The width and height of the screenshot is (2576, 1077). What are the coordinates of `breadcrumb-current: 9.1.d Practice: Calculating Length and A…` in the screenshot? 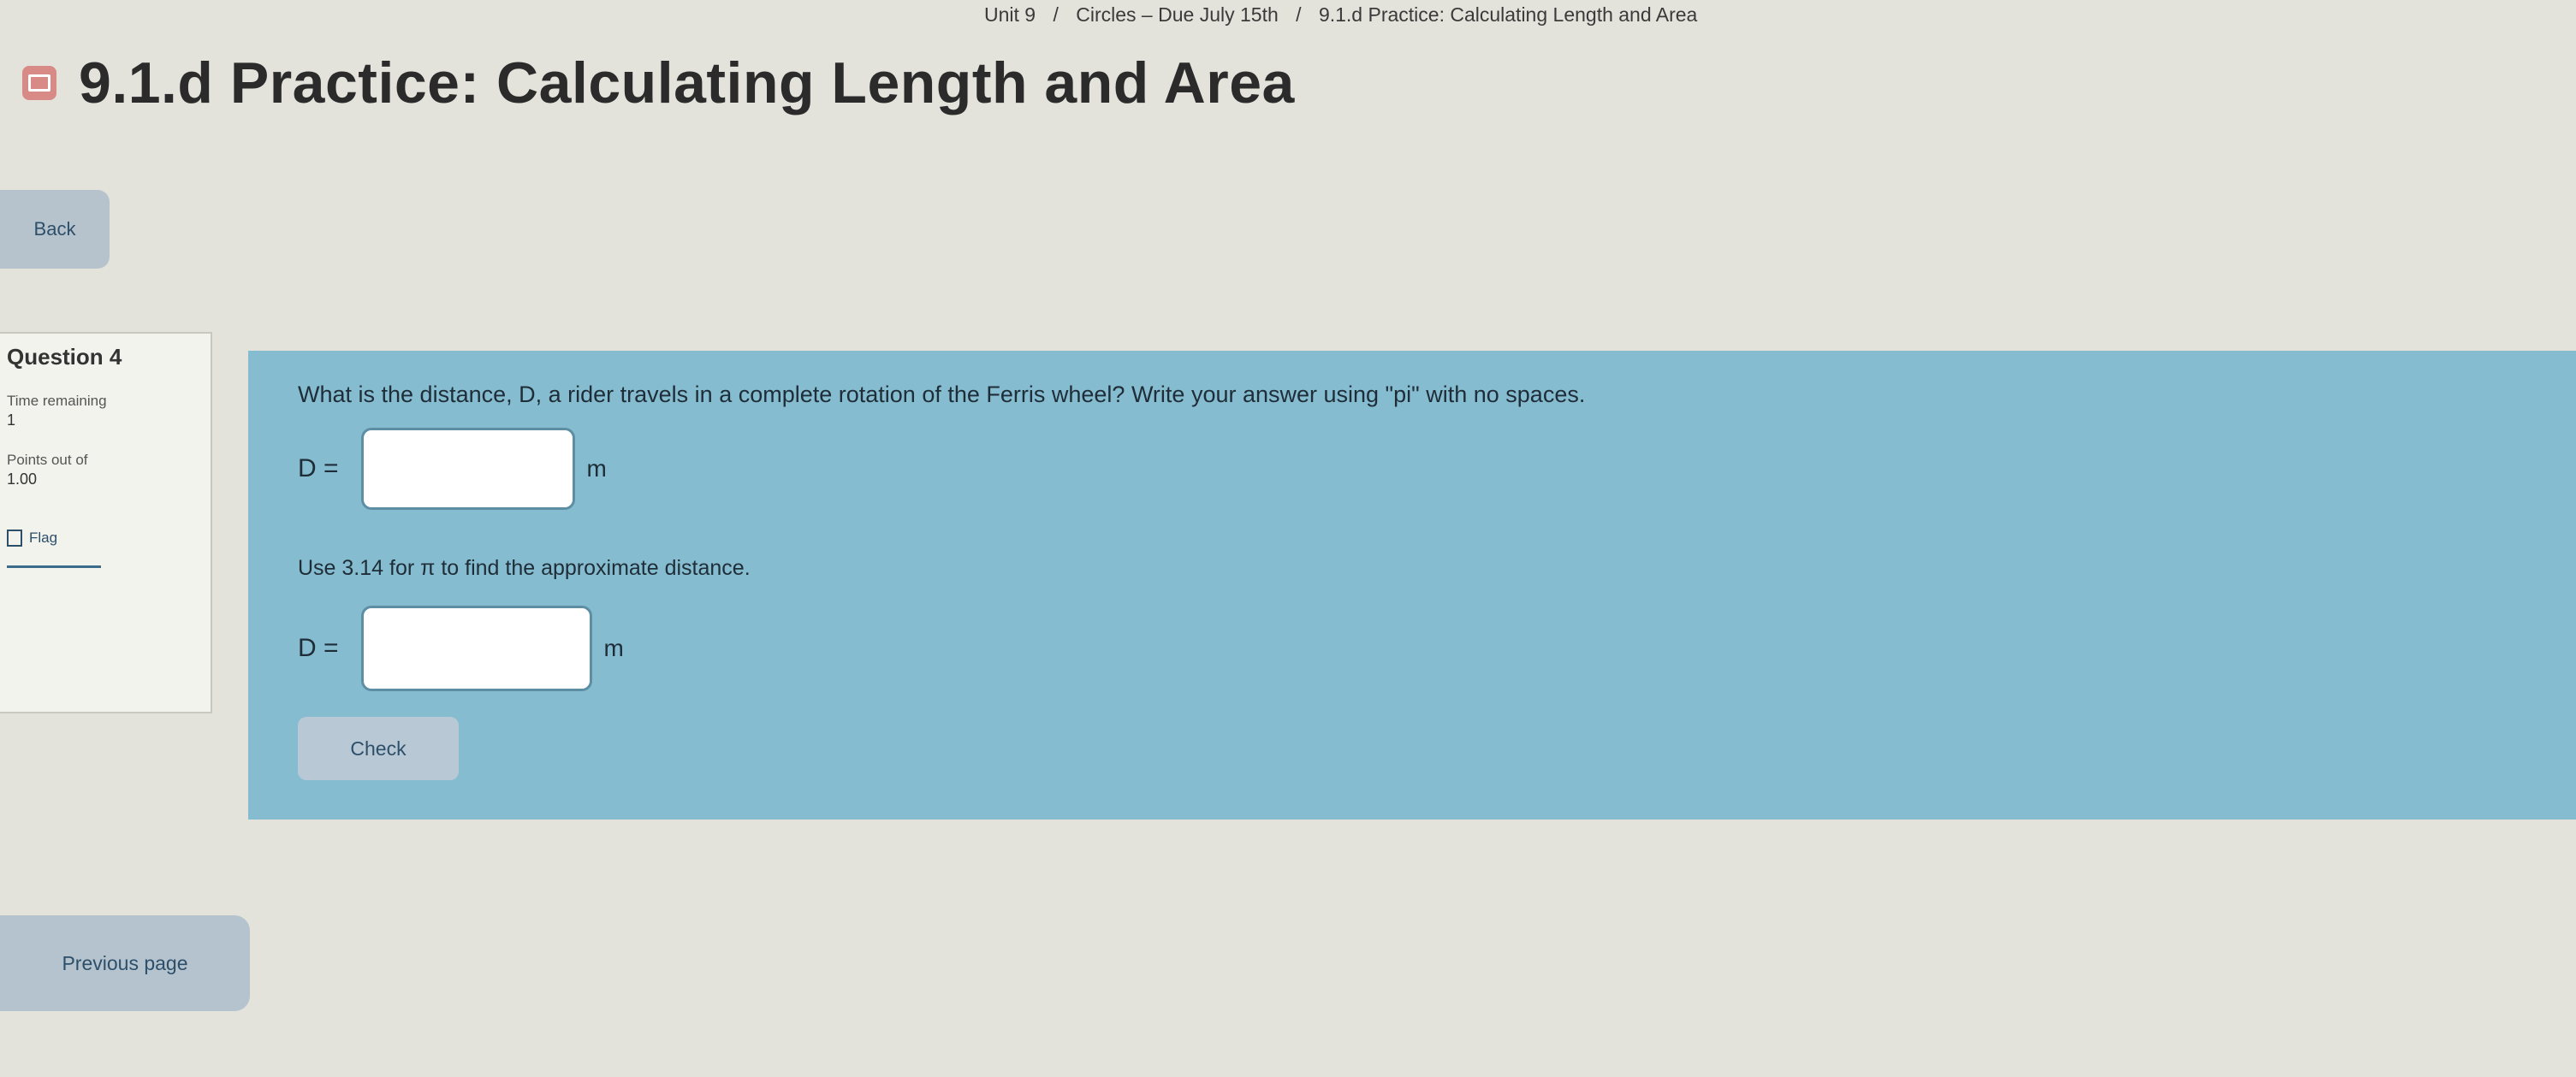 It's located at (1508, 14).